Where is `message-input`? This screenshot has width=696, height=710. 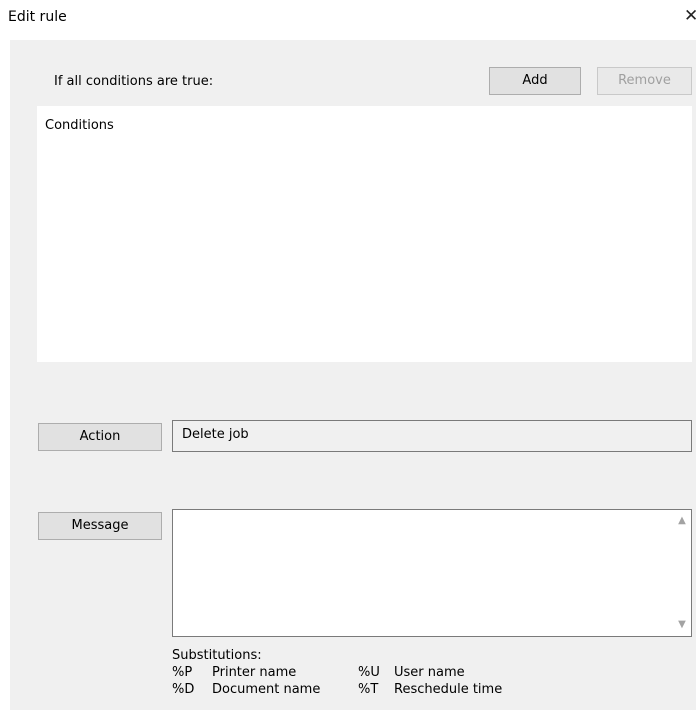 message-input is located at coordinates (423, 573).